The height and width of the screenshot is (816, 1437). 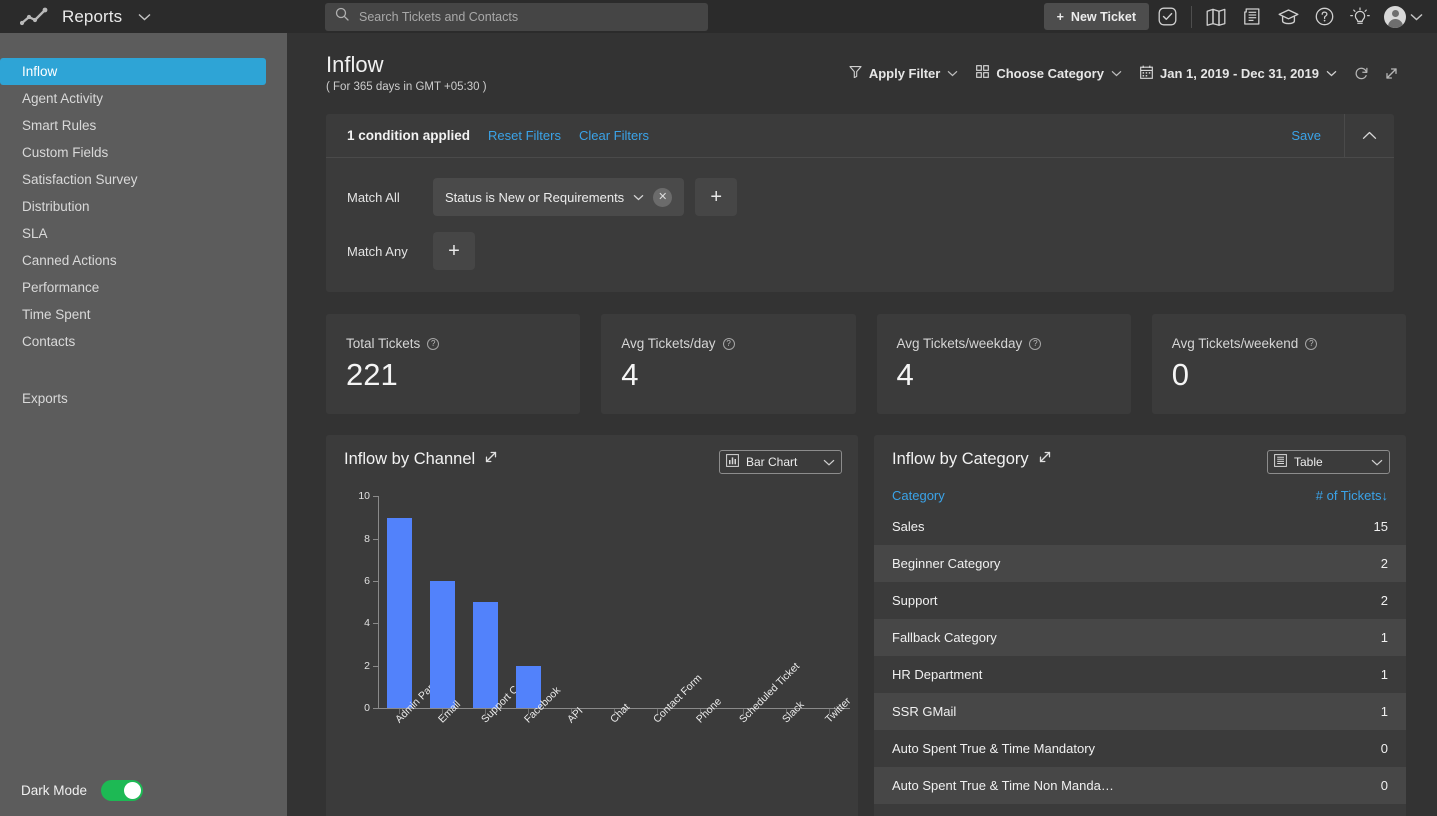 I want to click on chart-type-select: Bar Chart, so click(x=780, y=462).